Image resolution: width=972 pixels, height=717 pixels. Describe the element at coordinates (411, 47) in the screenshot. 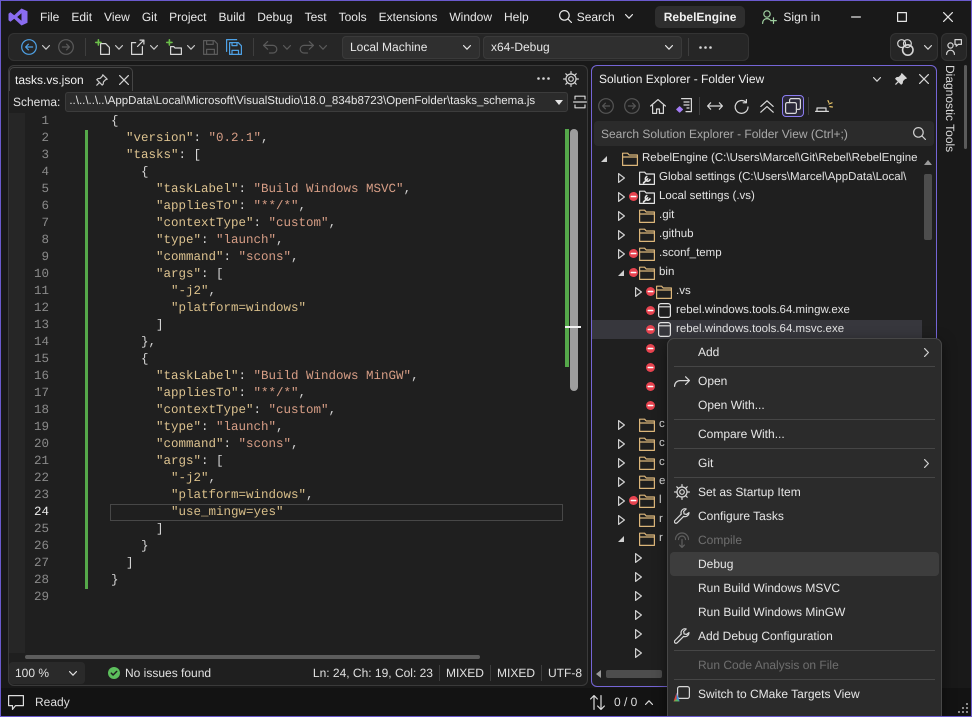

I see `target-dropdown: Local Machine` at that location.